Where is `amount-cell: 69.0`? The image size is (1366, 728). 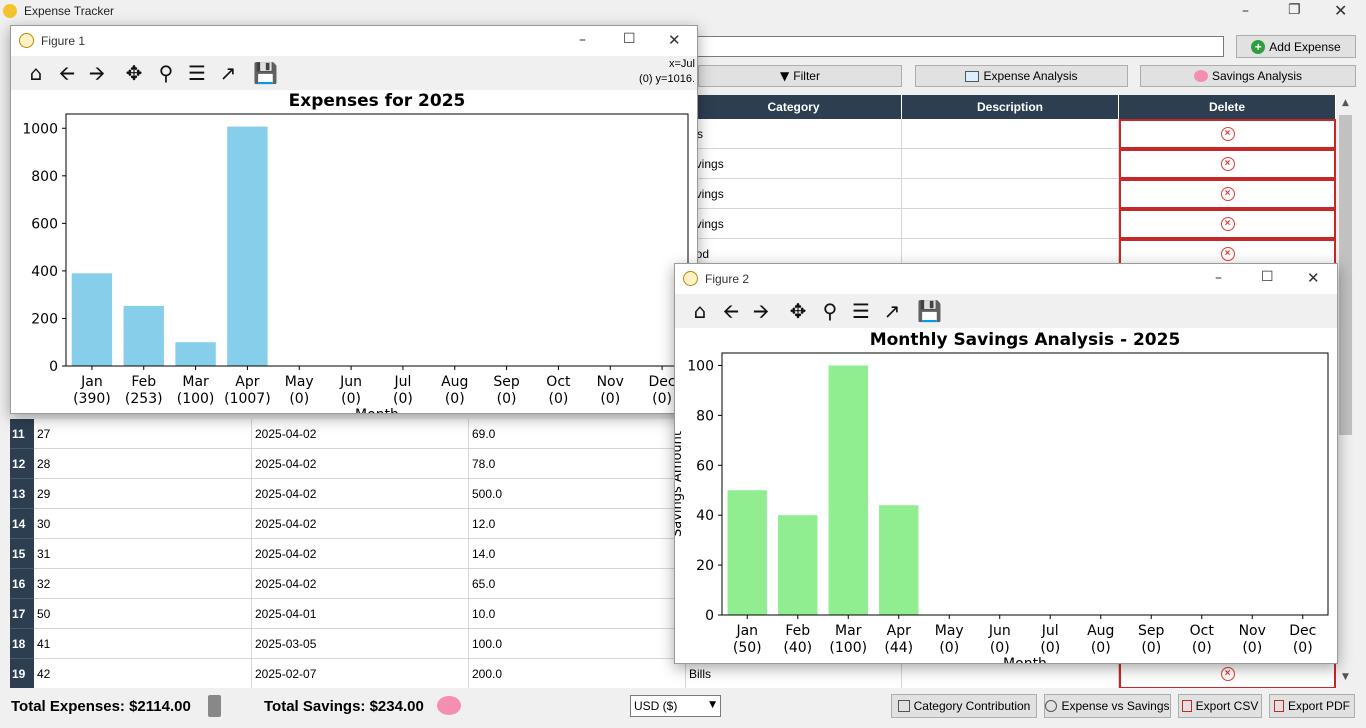
amount-cell: 69.0 is located at coordinates (577, 434).